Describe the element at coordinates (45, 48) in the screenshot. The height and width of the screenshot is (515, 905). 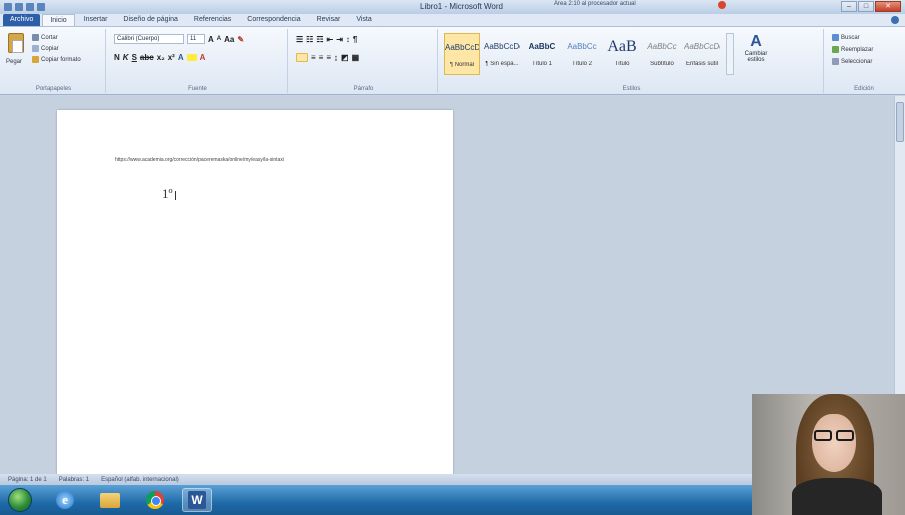
I see `copy-button: Copiar` at that location.